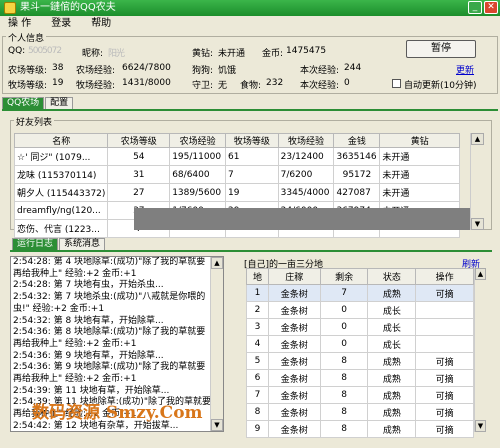 Image resolution: width=500 pixels, height=448 pixels. I want to click on table-row: 4 金条树 0 成长, so click(360, 344).